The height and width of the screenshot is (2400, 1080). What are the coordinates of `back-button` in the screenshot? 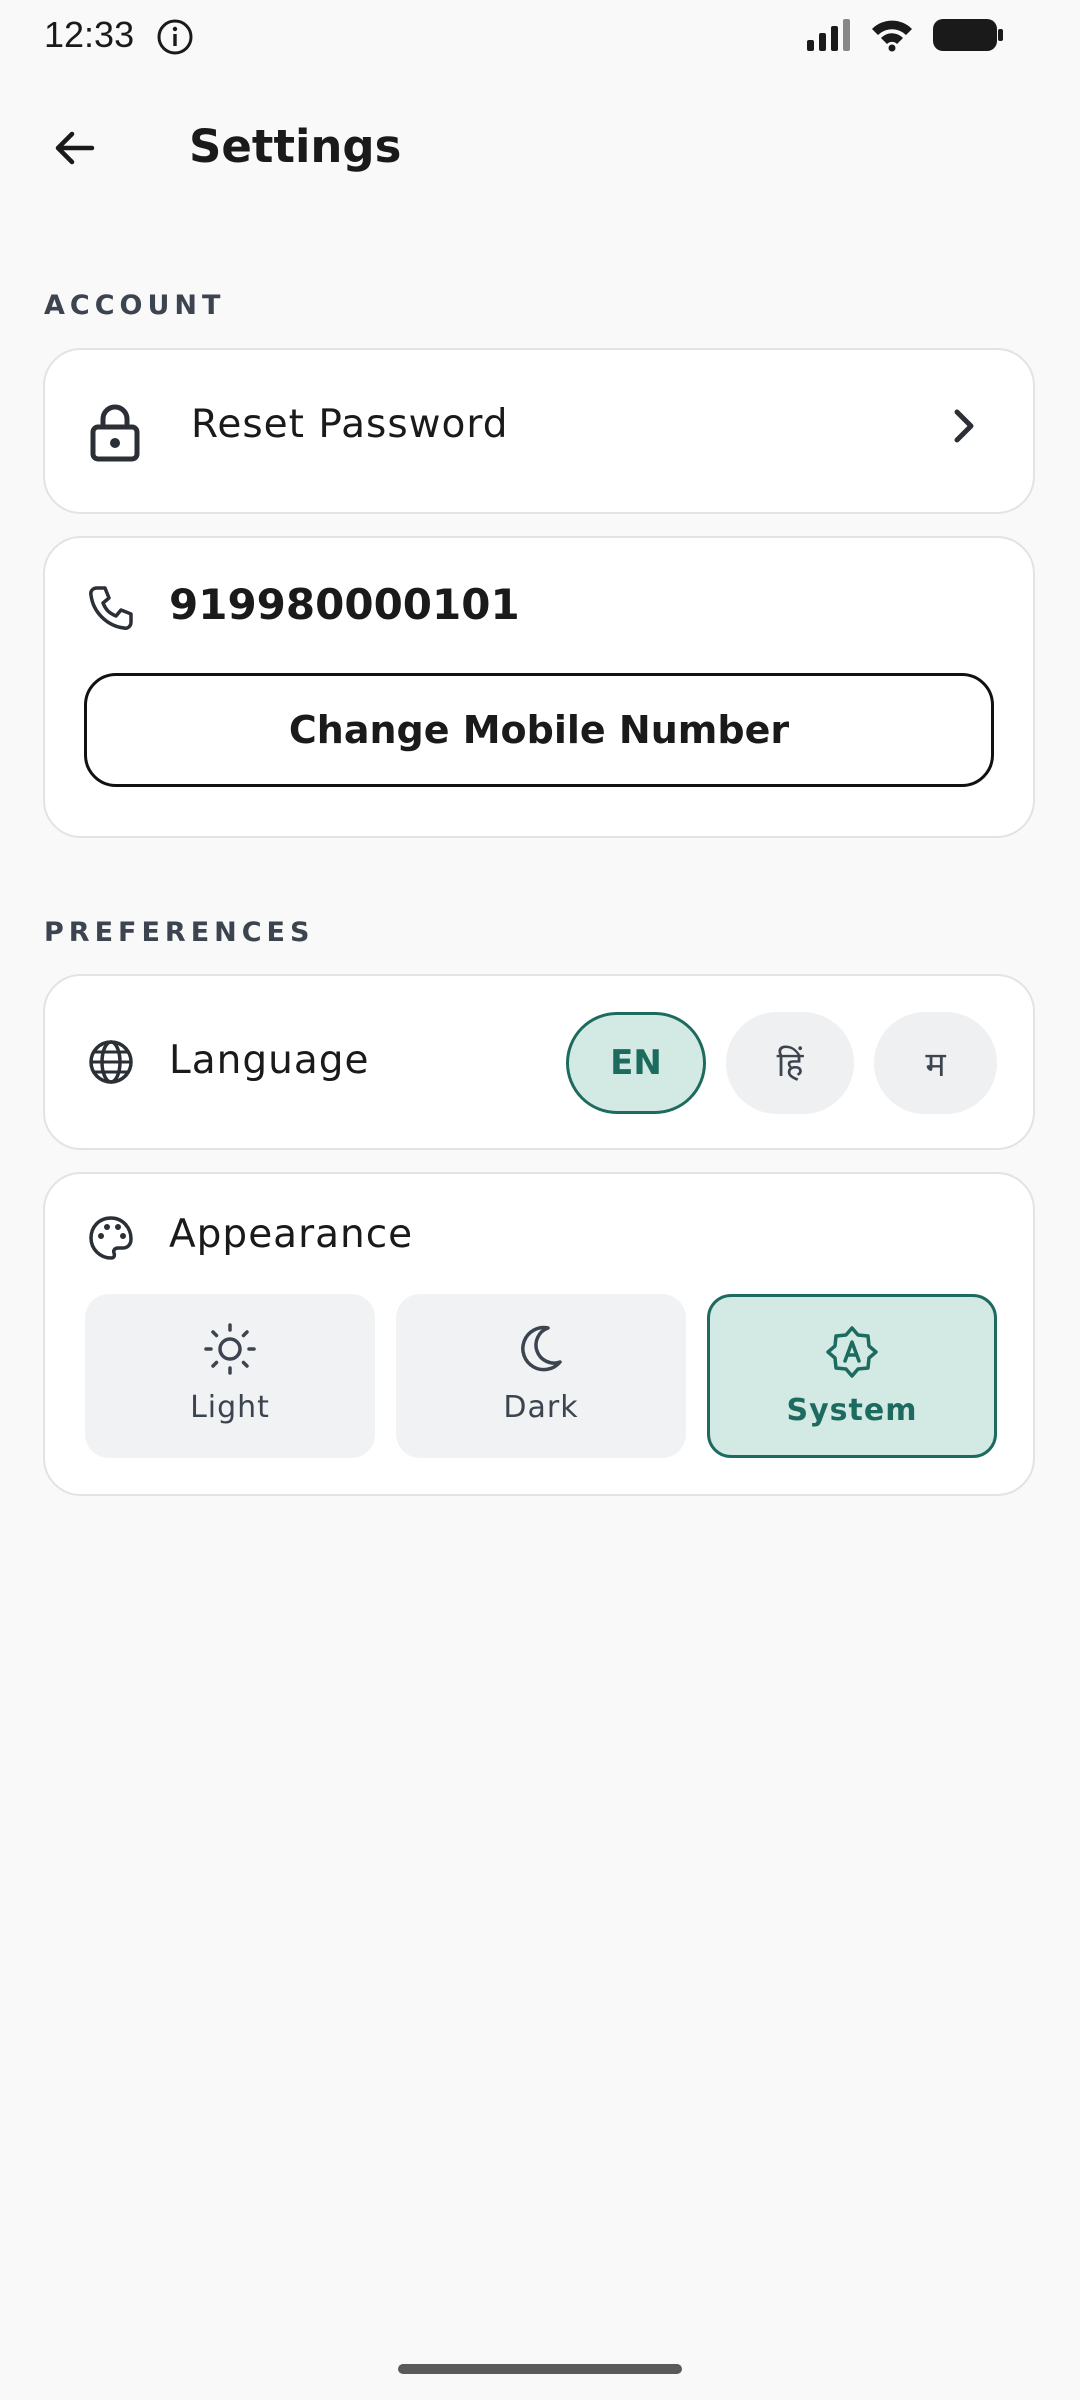 It's located at (74, 148).